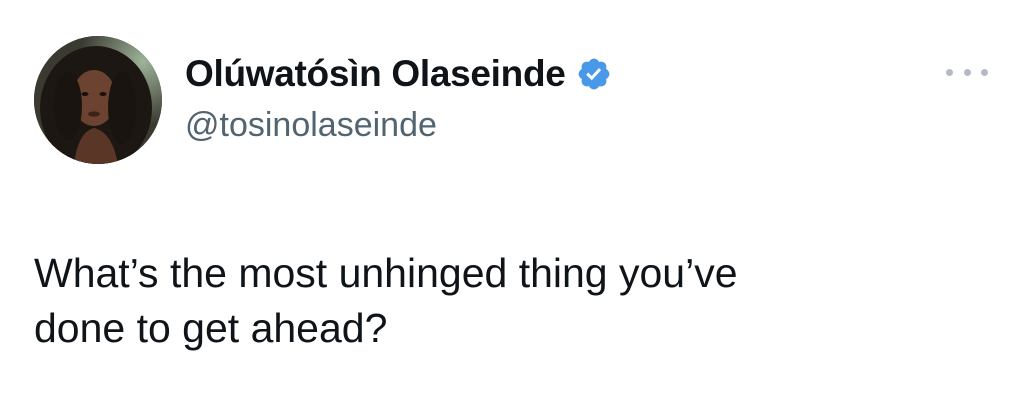 This screenshot has width=1024, height=419. I want to click on avatar, so click(98, 100).